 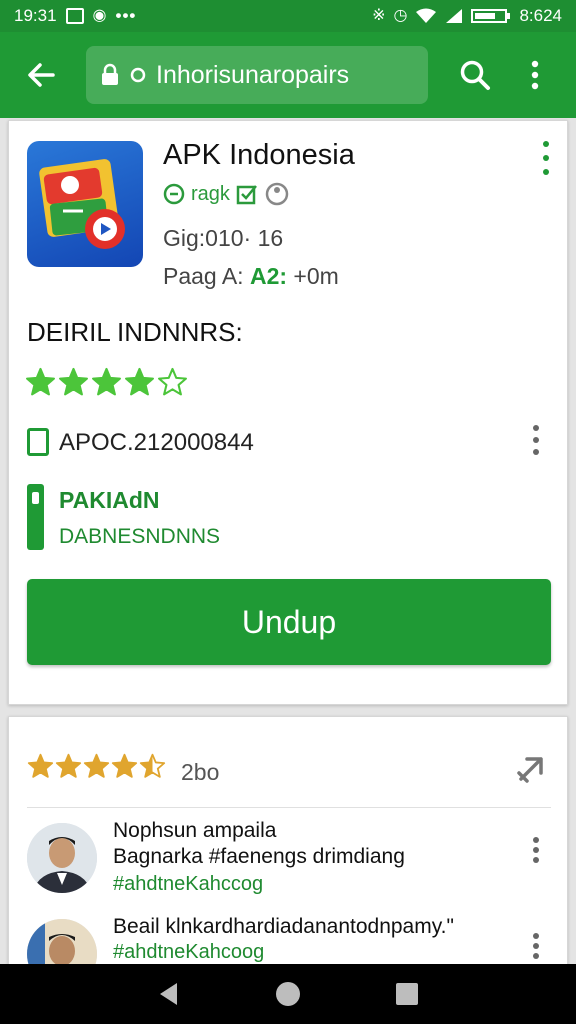 What do you see at coordinates (35, 15) in the screenshot?
I see `status-time: 19:31` at bounding box center [35, 15].